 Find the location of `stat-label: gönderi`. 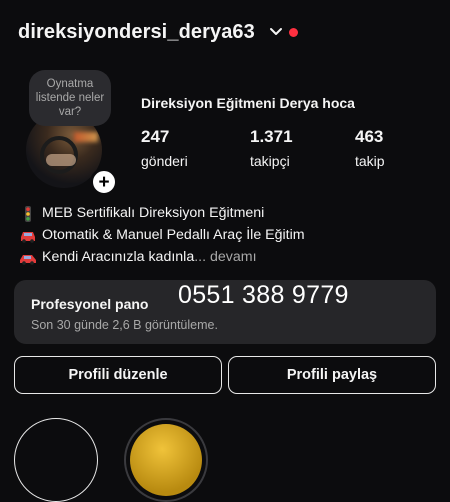

stat-label: gönderi is located at coordinates (164, 161).